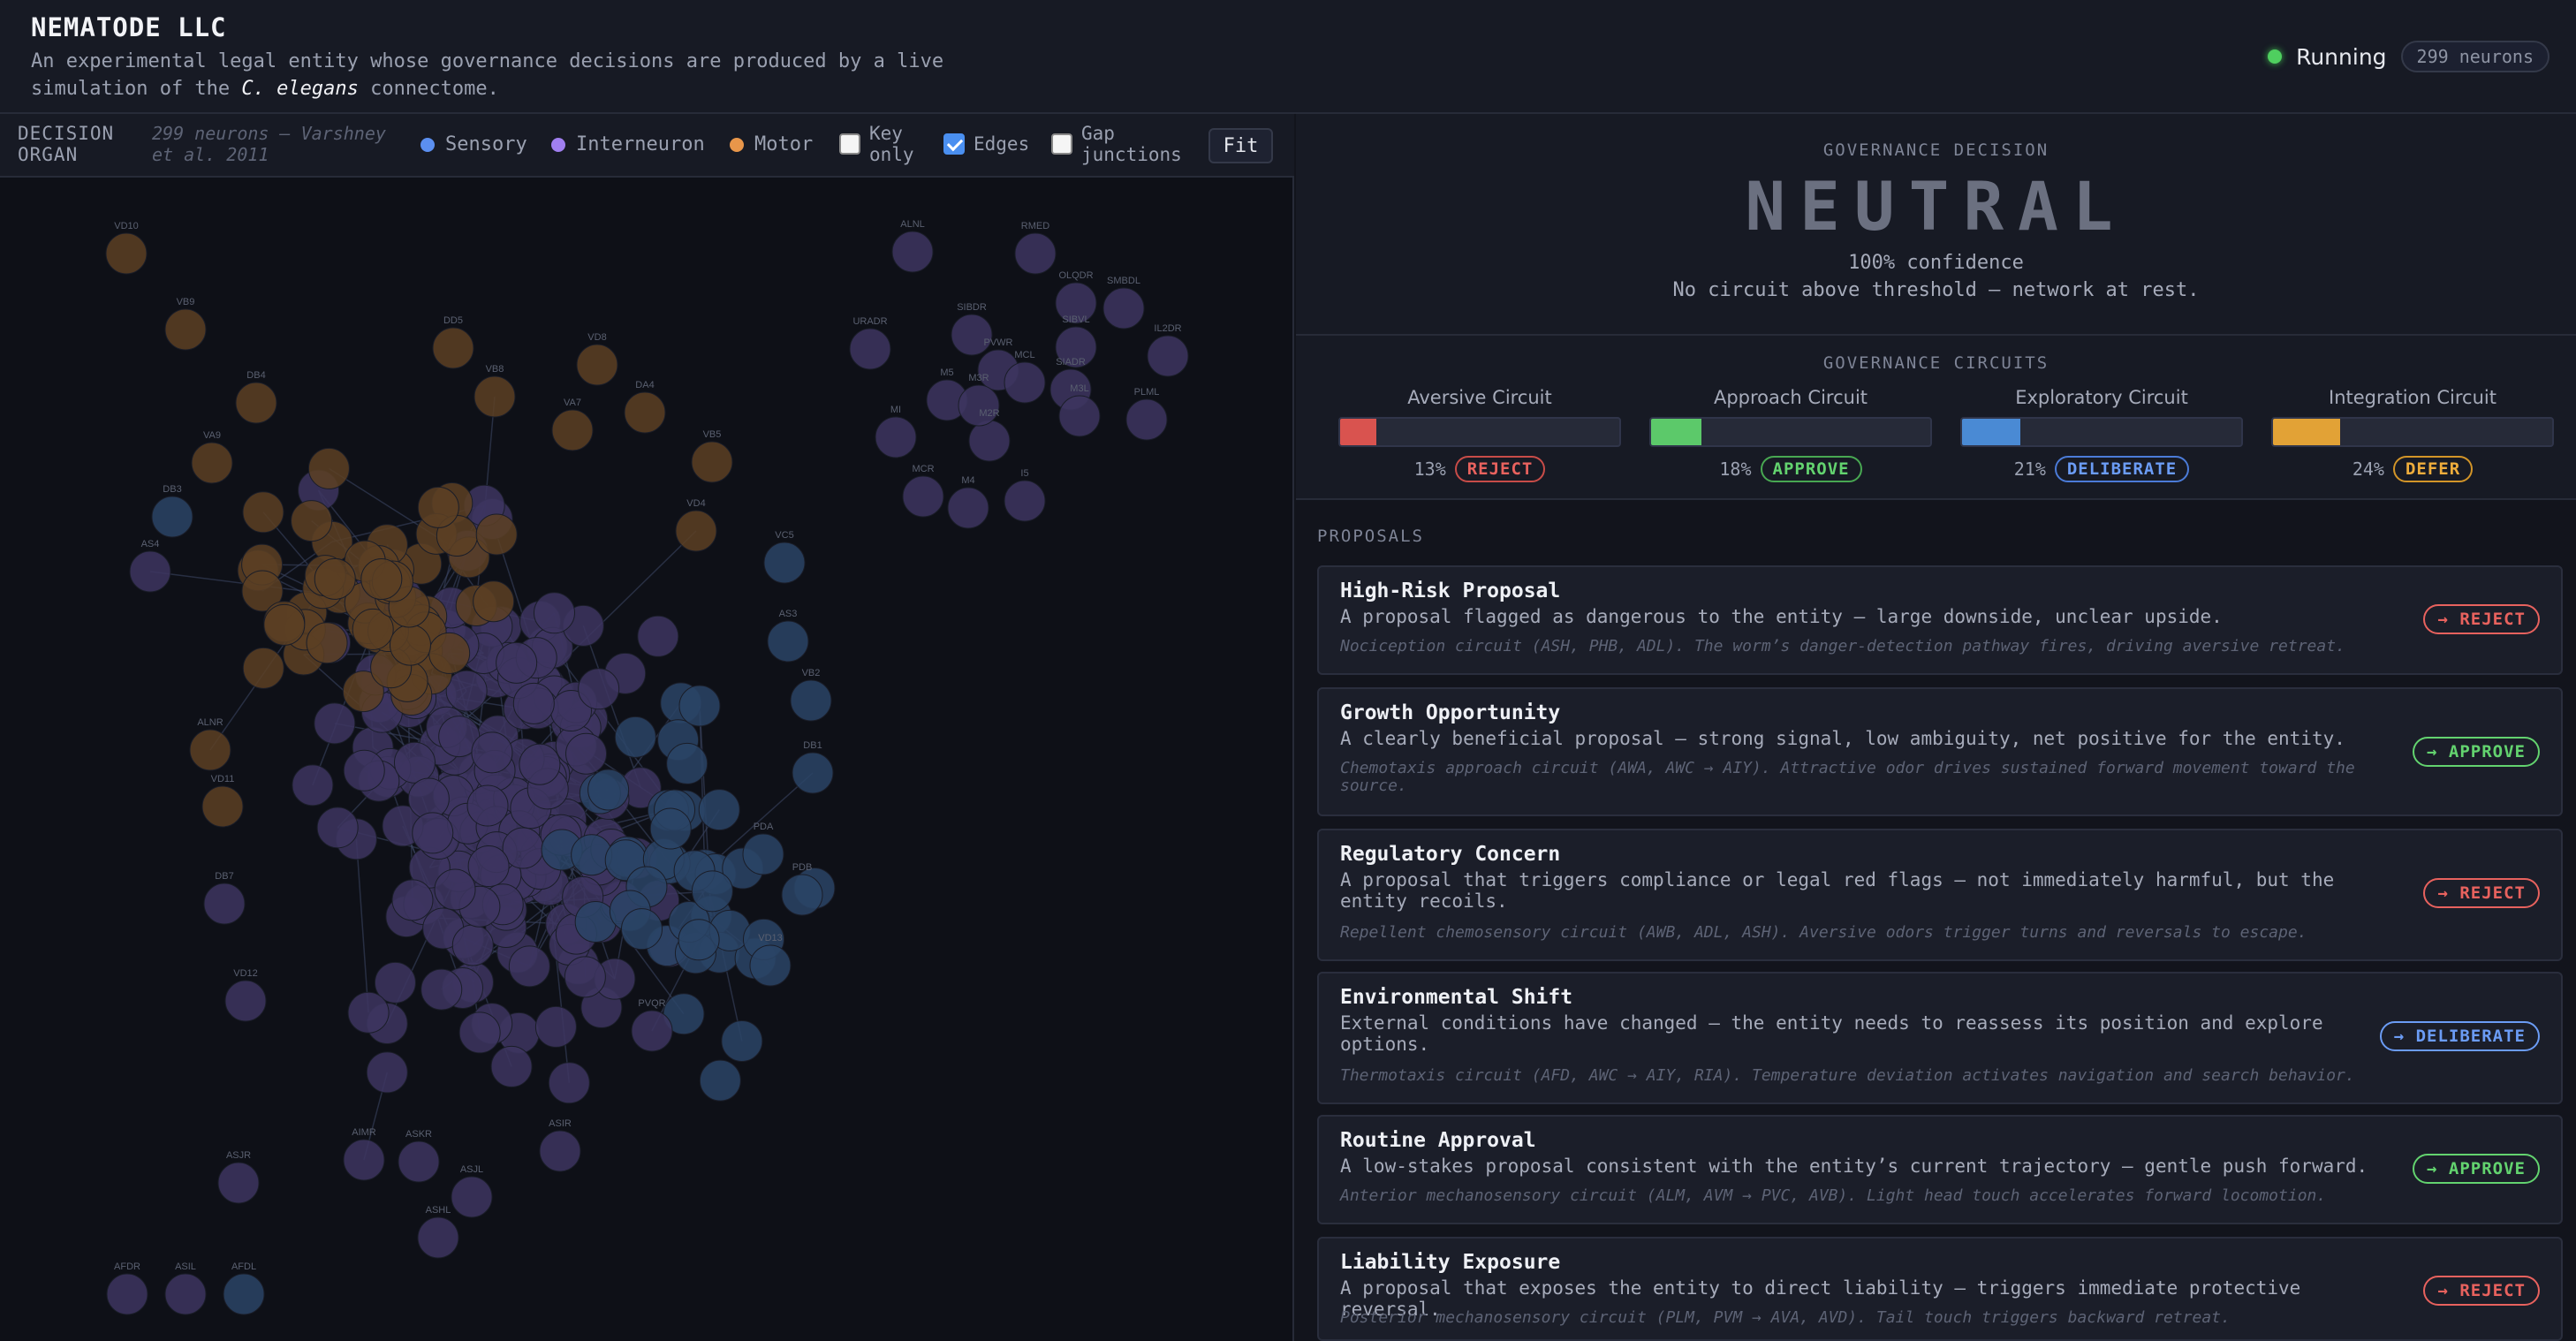 The image size is (2576, 1341). I want to click on edges-checkbox: Edges, so click(986, 144).